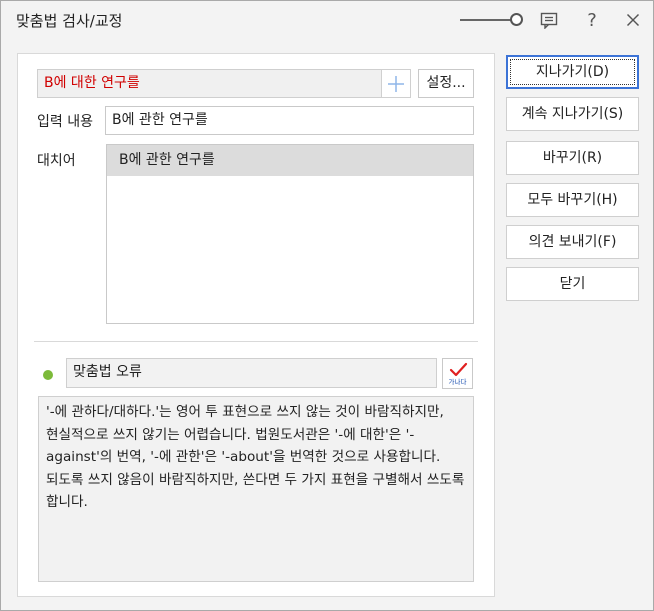  I want to click on add-word-button, so click(396, 83).